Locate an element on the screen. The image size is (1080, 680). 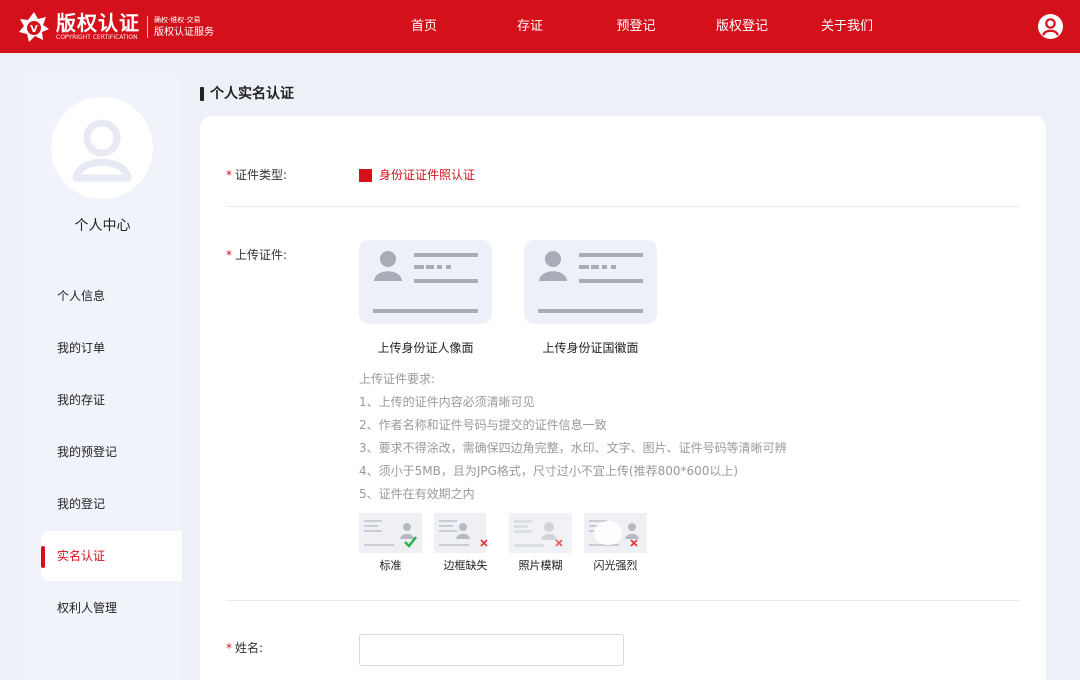
name-label: * 姓名: is located at coordinates (245, 648).